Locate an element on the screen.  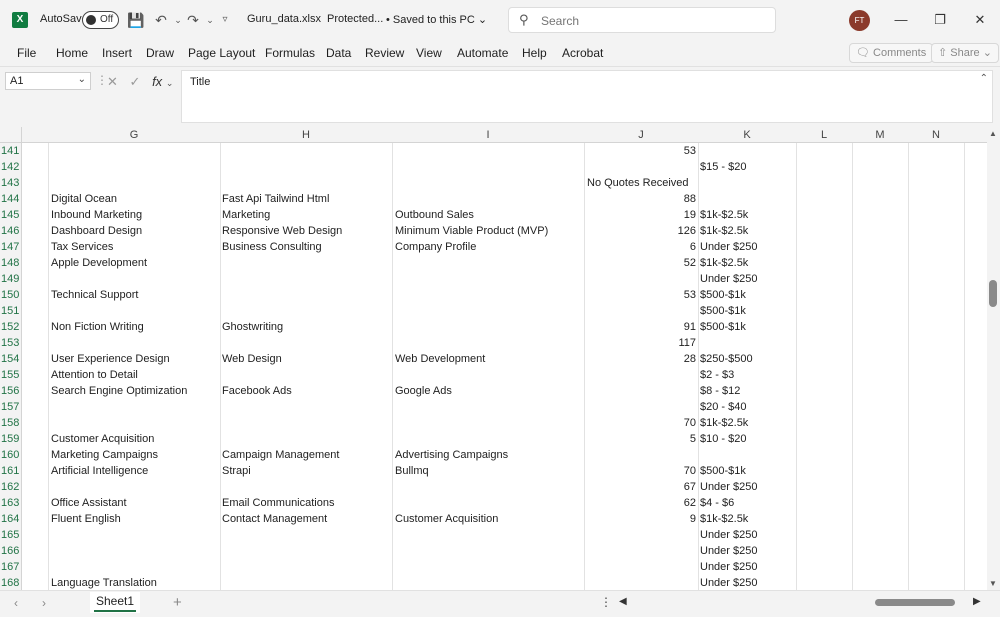
column-header-i: I is located at coordinates (488, 135).